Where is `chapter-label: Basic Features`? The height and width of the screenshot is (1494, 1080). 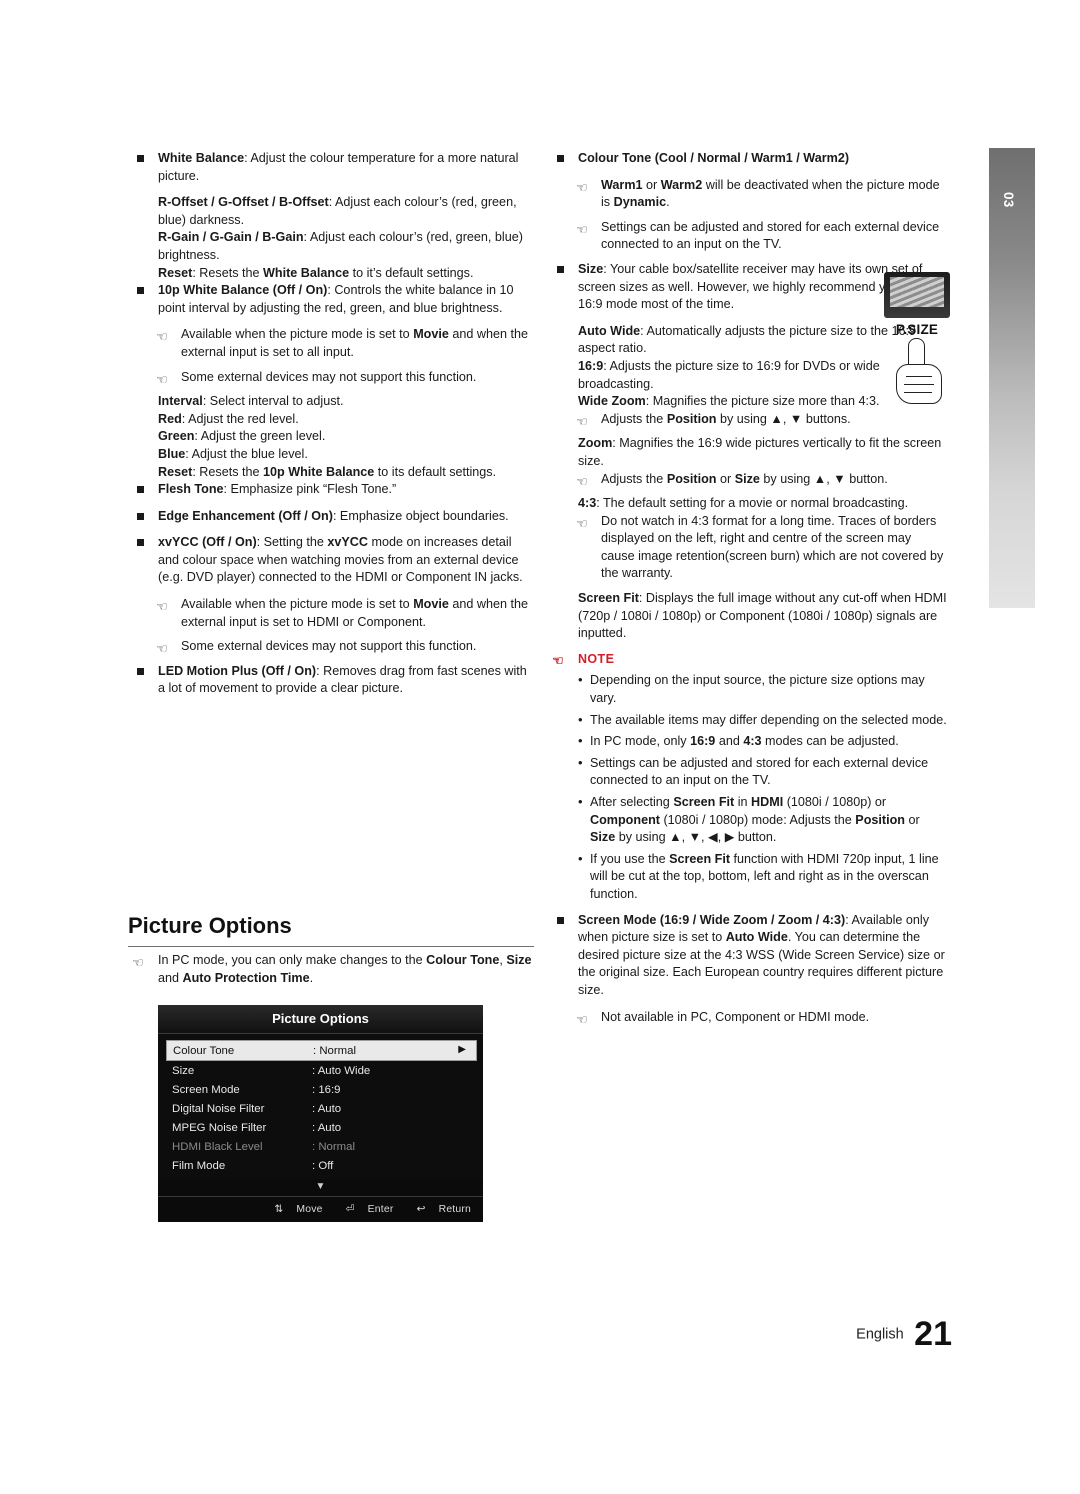
chapter-label: Basic Features is located at coordinates (968, 200).